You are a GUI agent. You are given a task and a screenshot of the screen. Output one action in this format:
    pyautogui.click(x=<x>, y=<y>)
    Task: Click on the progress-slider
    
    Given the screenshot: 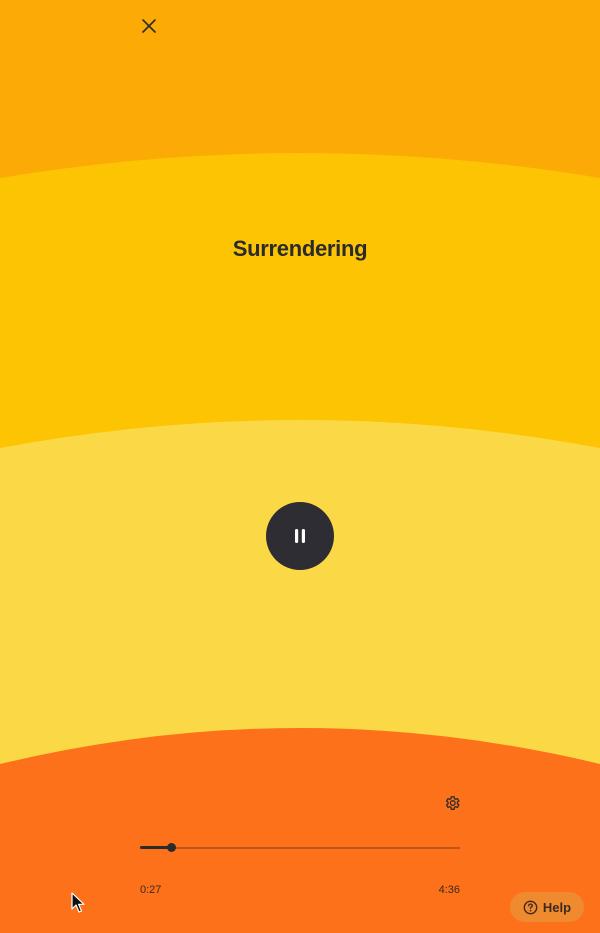 What is the action you would take?
    pyautogui.click(x=300, y=848)
    